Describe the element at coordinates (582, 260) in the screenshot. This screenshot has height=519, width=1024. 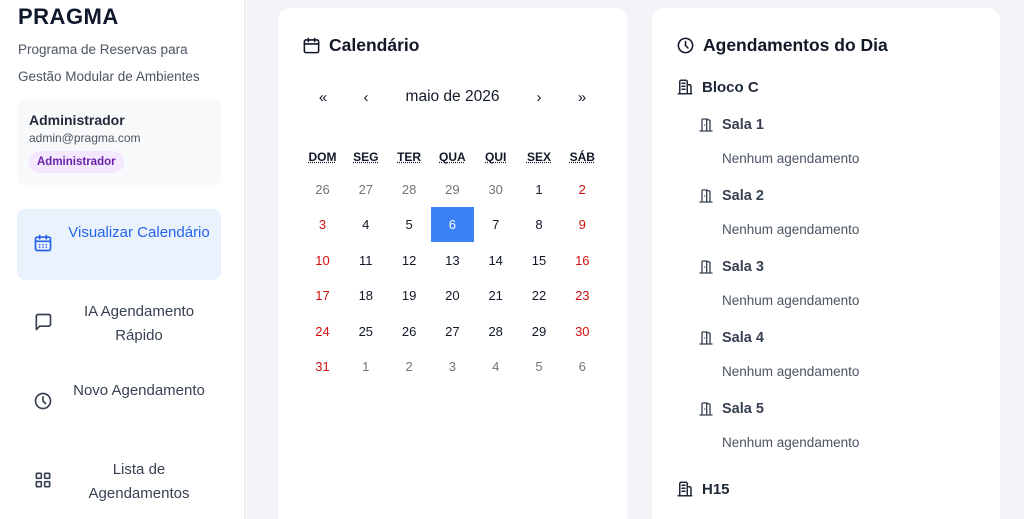
I see `calendar-day: 16` at that location.